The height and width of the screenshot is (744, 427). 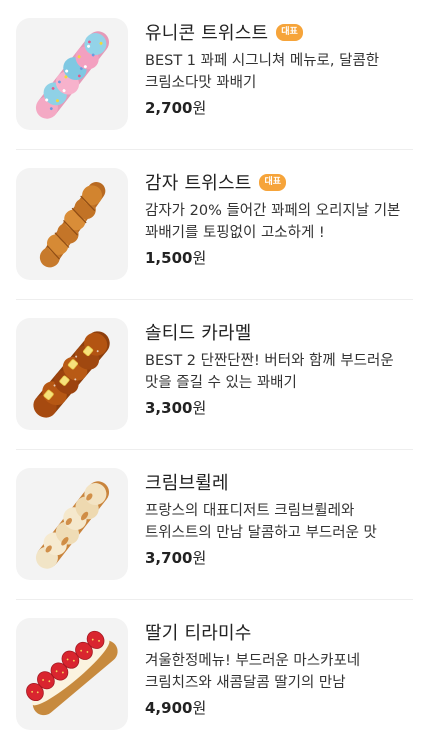 What do you see at coordinates (72, 74) in the screenshot?
I see `unicorn-twist-icon` at bounding box center [72, 74].